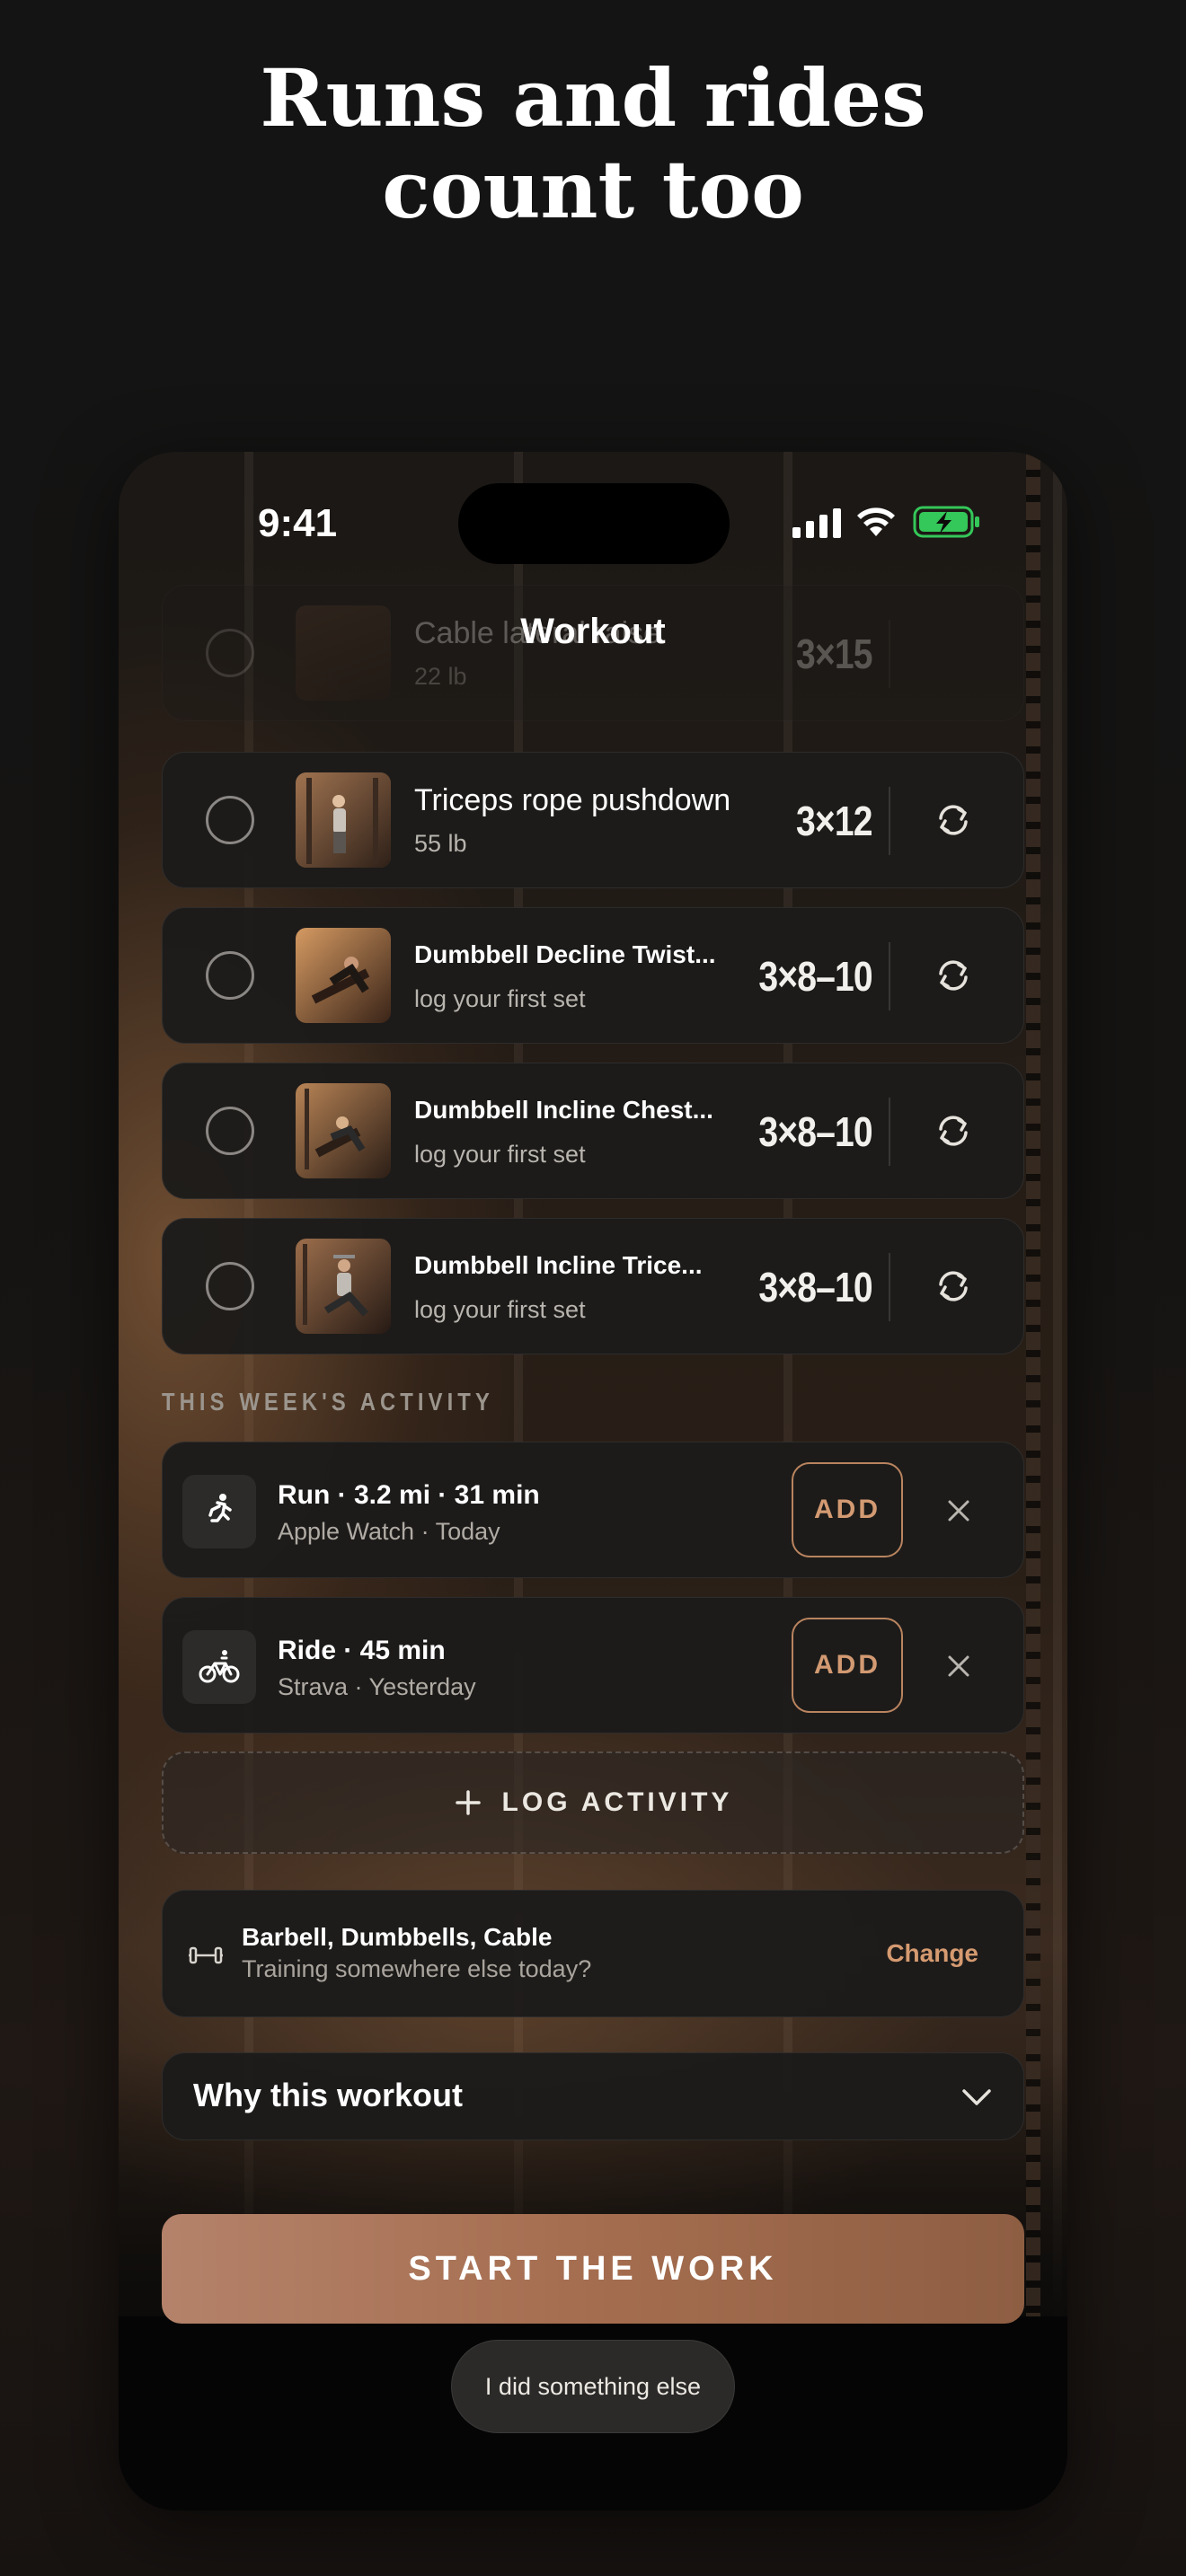  I want to click on headline: Runs and rides count too, so click(593, 143).